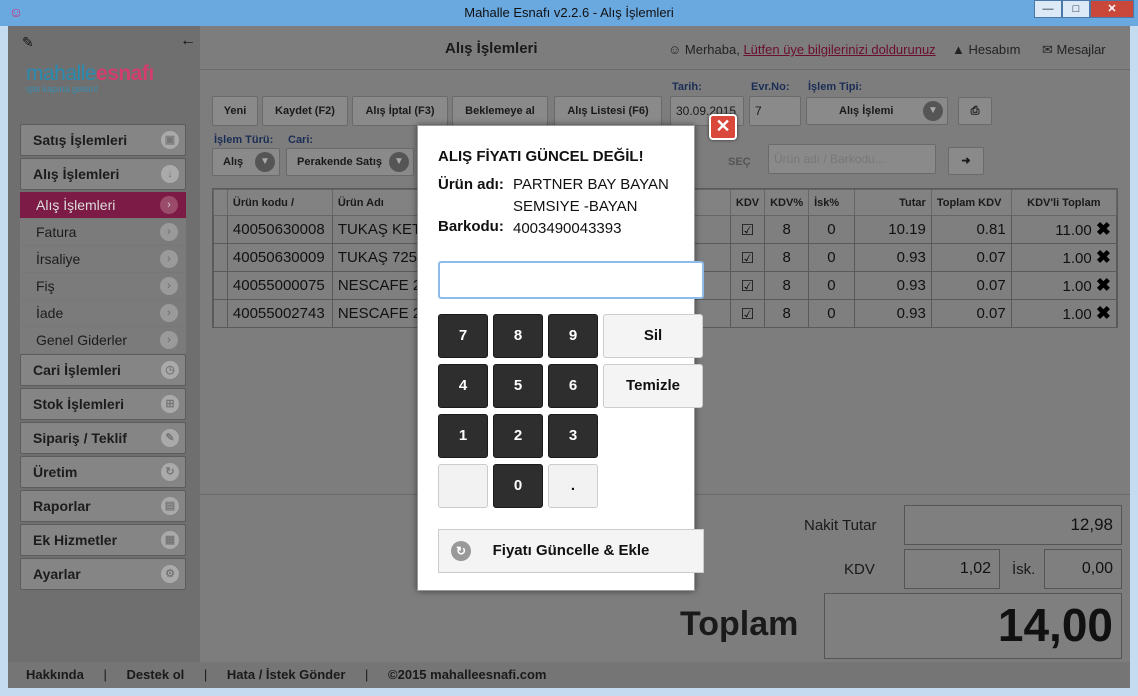  Describe the element at coordinates (50, 313) in the screenshot. I see `sidebar-item-label: İade` at that location.